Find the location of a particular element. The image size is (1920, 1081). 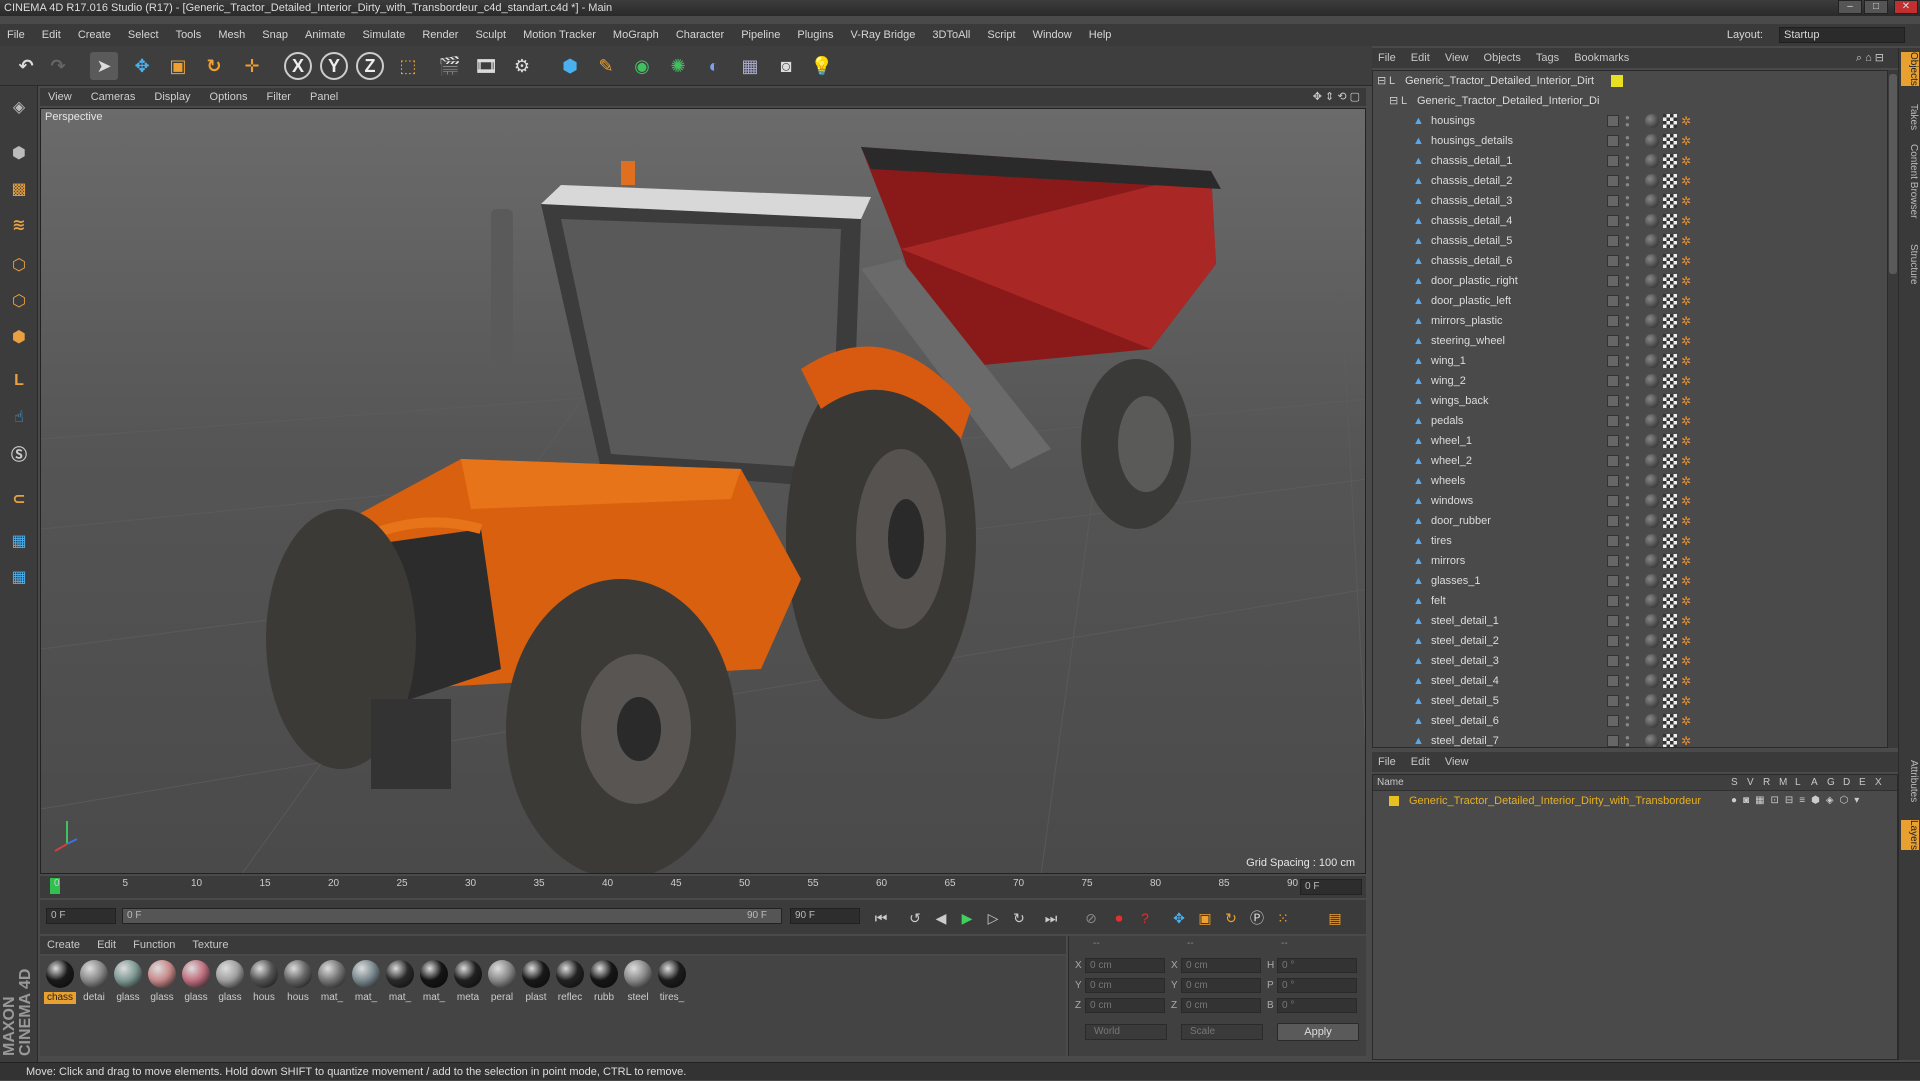

rotate-icon: ↻ is located at coordinates (214, 66).